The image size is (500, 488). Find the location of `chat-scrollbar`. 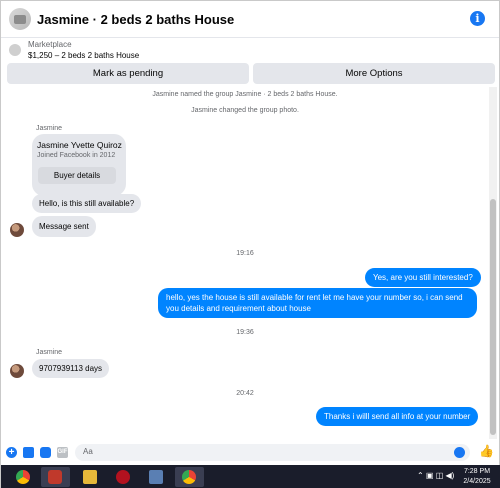

chat-scrollbar is located at coordinates (493, 263).